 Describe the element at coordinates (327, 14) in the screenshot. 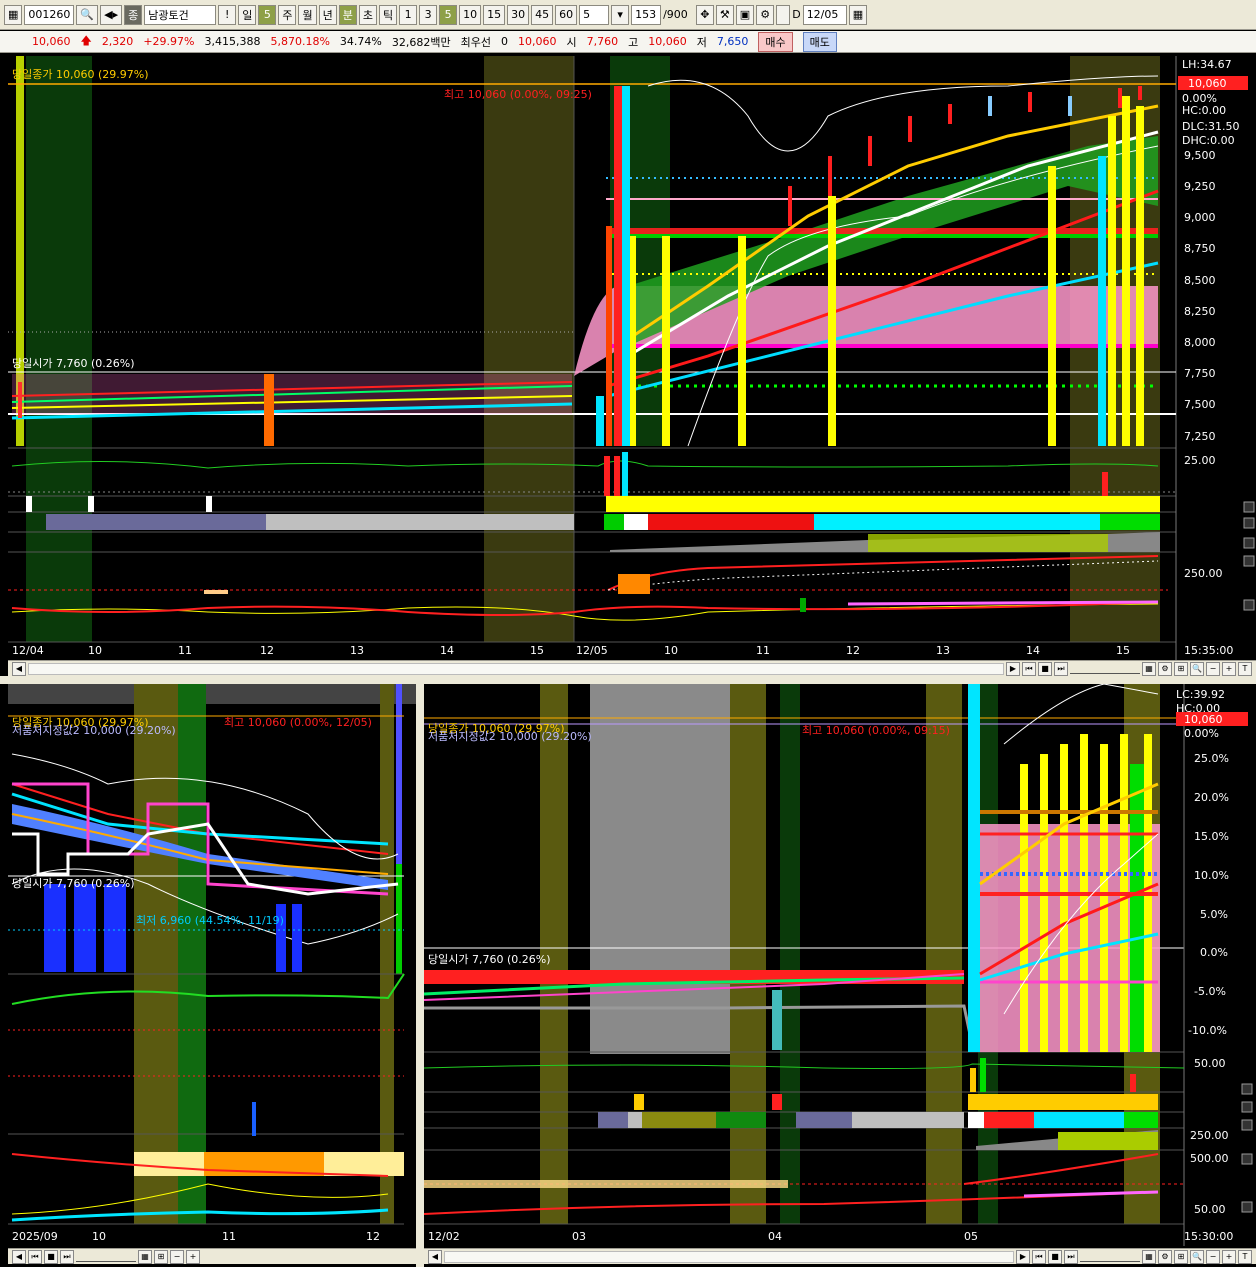

I see `period-year-button: 년` at that location.